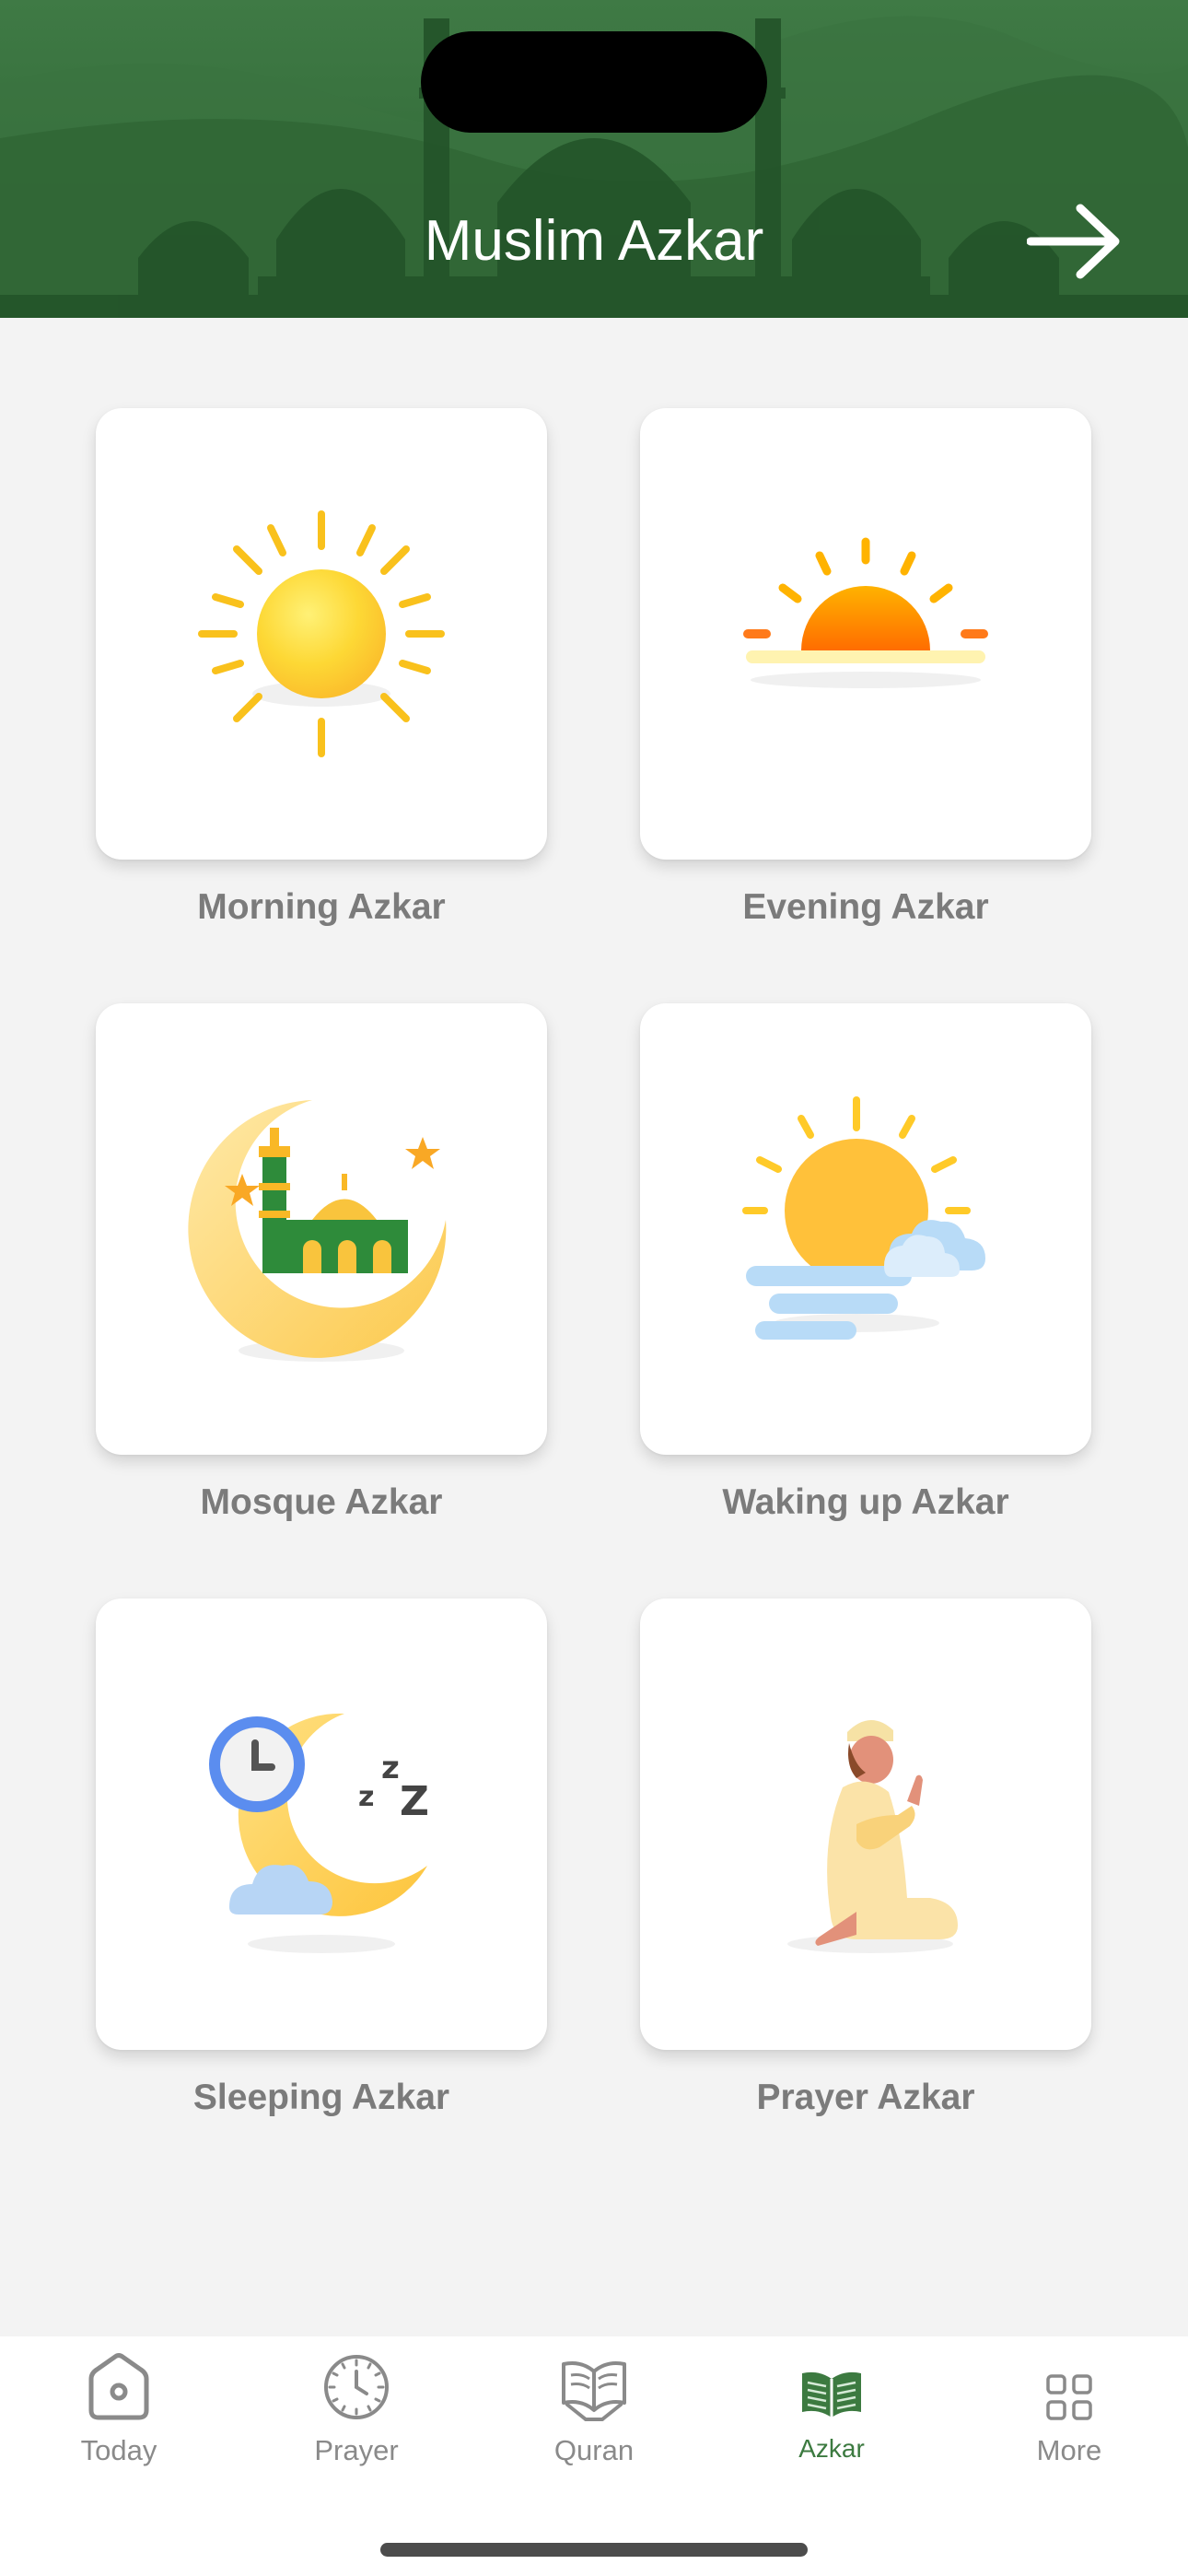 Image resolution: width=1188 pixels, height=2576 pixels. Describe the element at coordinates (317, 1231) in the screenshot. I see `crescent-mosque-icon` at that location.